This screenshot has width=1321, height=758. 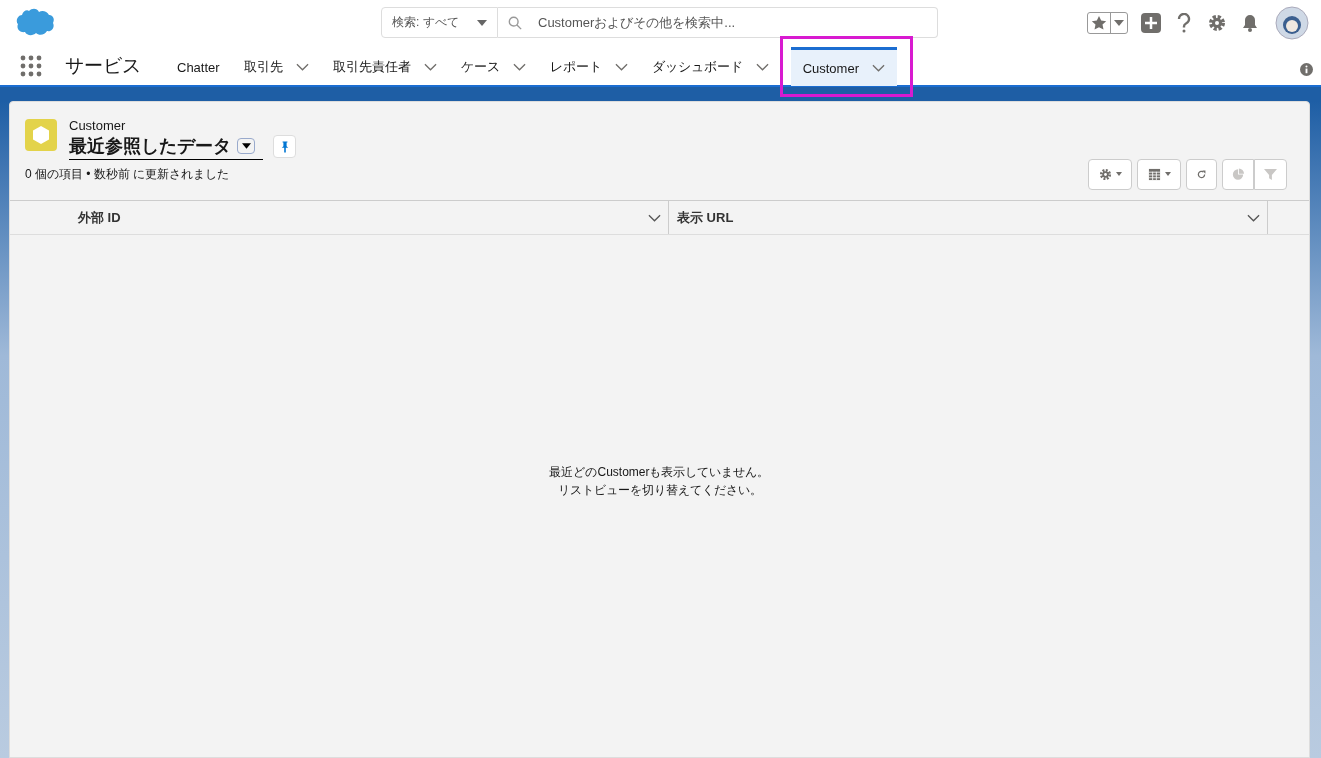 What do you see at coordinates (103, 65) in the screenshot?
I see `app-name: サービス` at bounding box center [103, 65].